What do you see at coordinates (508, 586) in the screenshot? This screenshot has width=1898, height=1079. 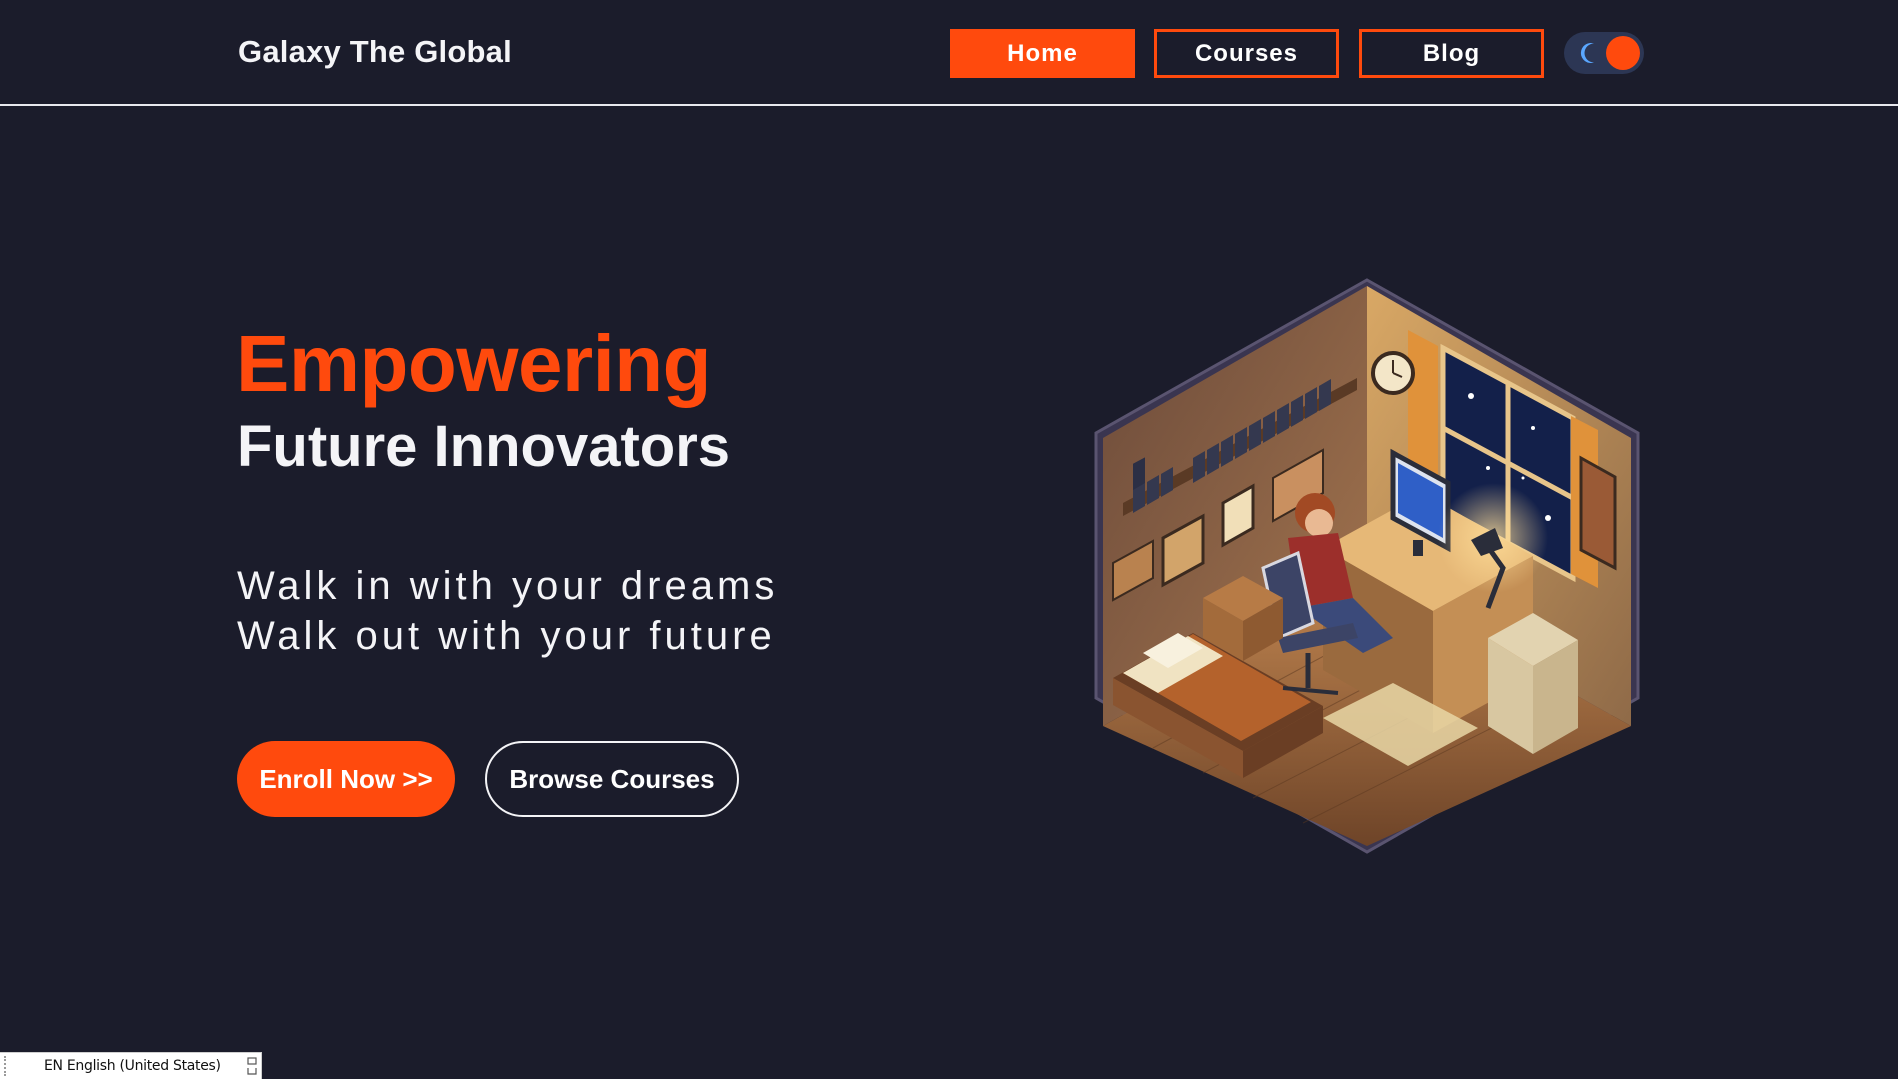 I see `hero-tagline-line-1: Walk in with your dreams` at bounding box center [508, 586].